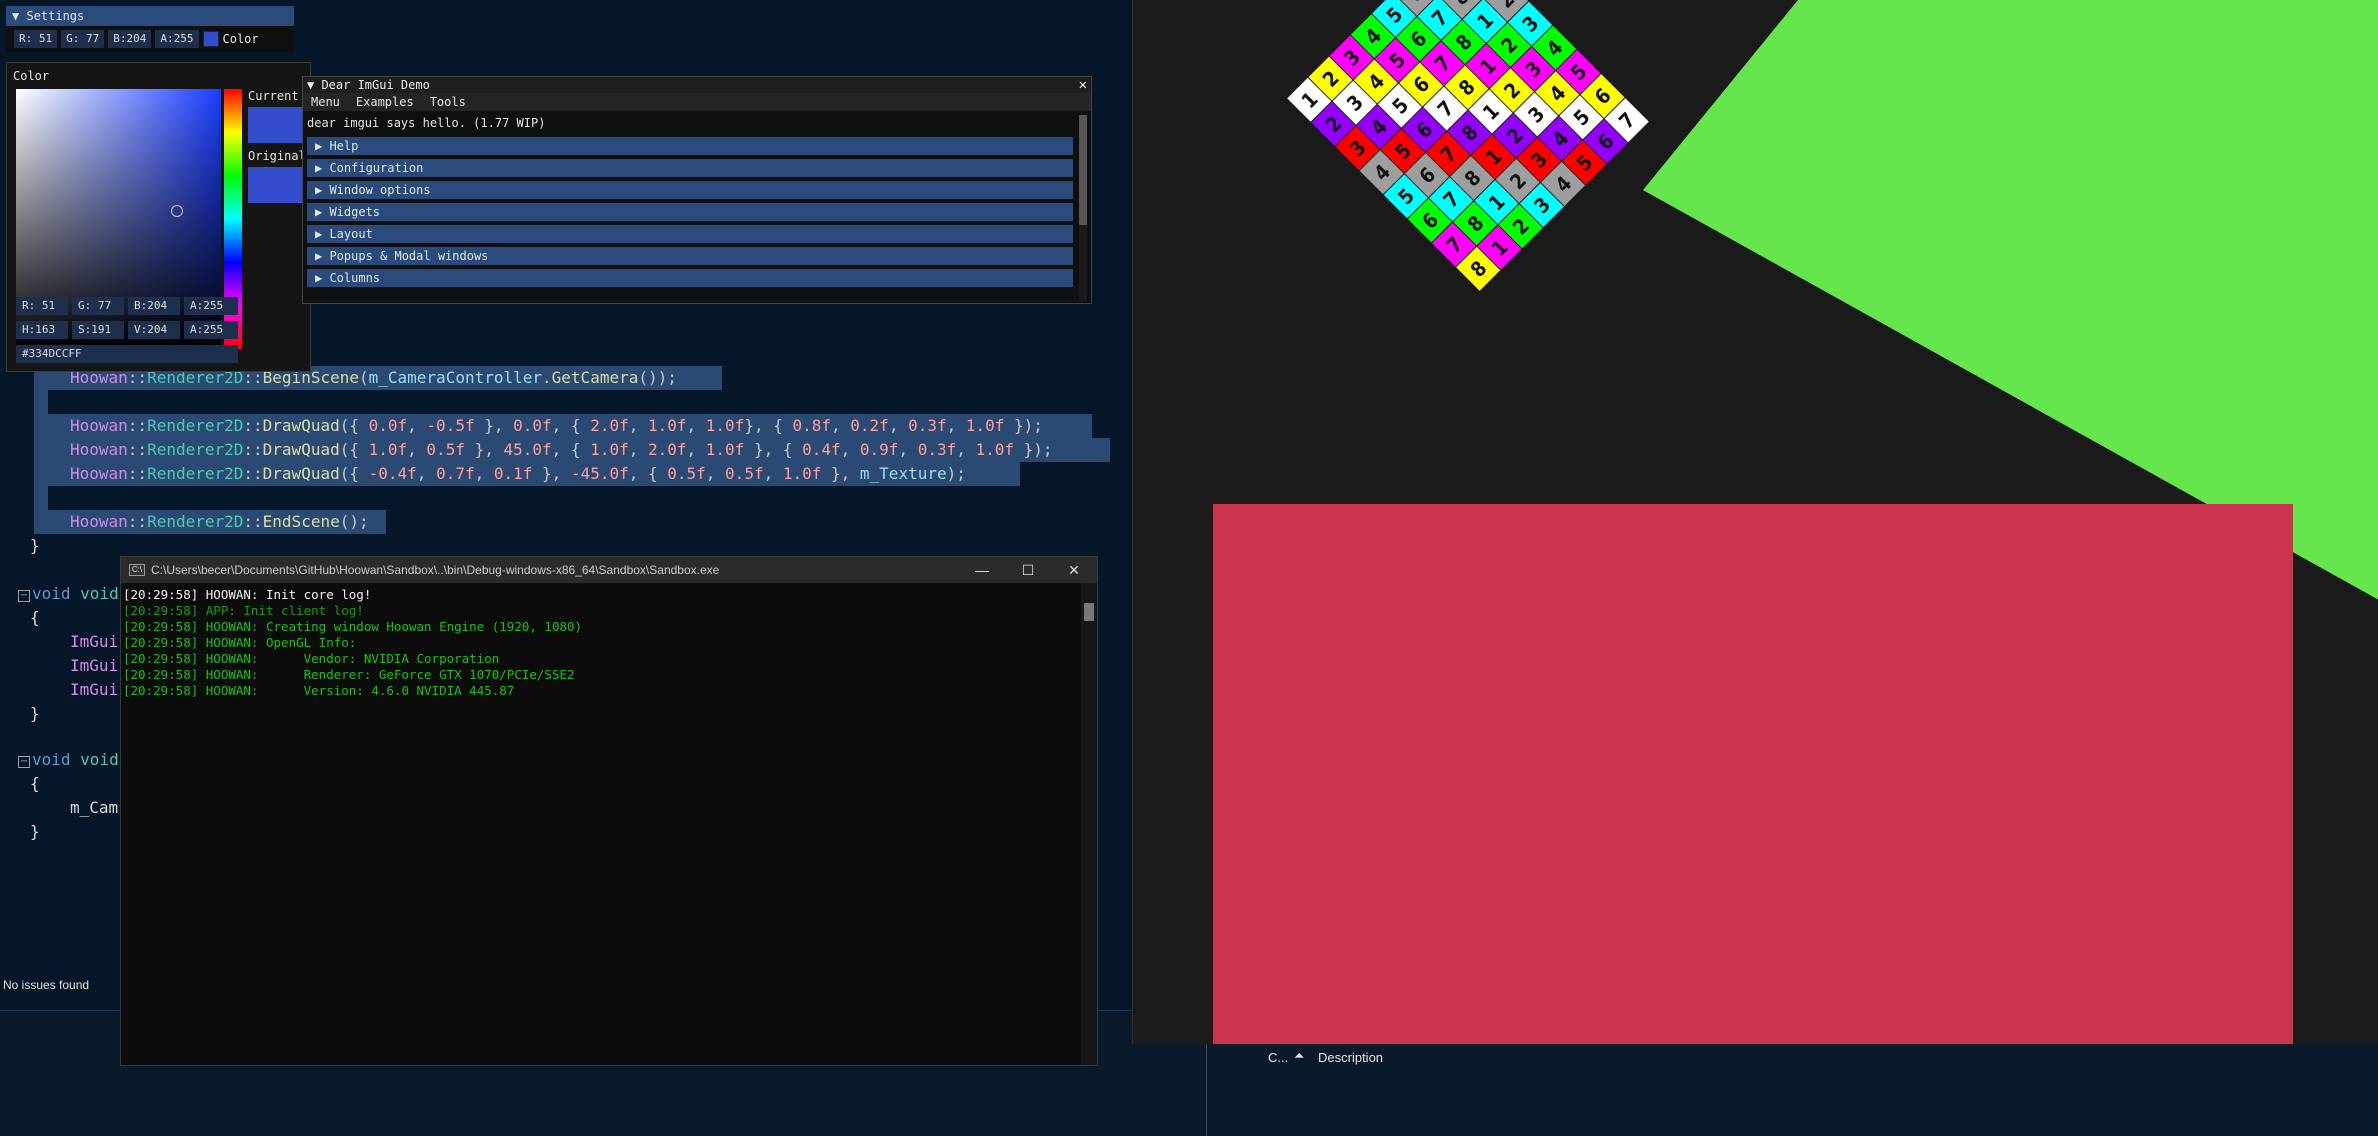 This screenshot has width=2378, height=1136. I want to click on picker-saturation-field: S:191, so click(98, 330).